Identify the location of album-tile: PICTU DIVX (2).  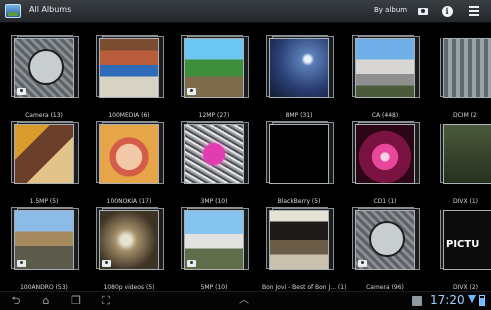
(463, 250).